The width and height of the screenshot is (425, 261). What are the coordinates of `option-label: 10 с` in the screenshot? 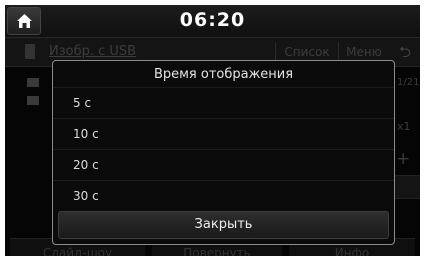 It's located at (86, 134).